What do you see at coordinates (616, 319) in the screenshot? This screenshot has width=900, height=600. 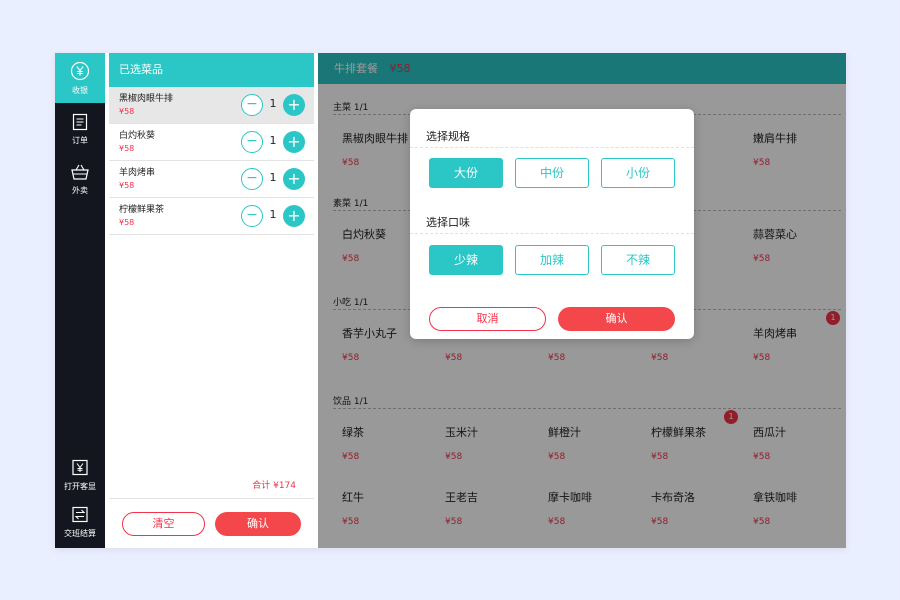 I see `modal-confirm-button: 确认` at bounding box center [616, 319].